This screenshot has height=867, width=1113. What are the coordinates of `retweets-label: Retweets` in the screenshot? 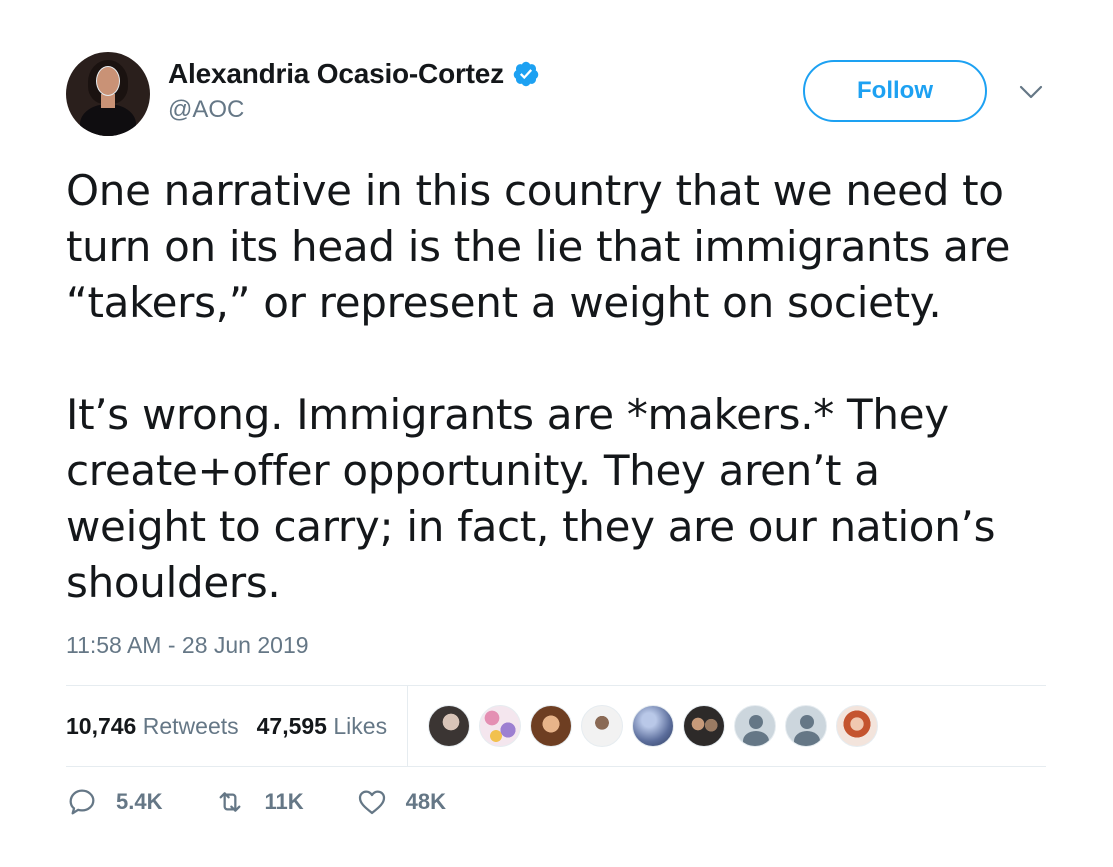 It's located at (190, 725).